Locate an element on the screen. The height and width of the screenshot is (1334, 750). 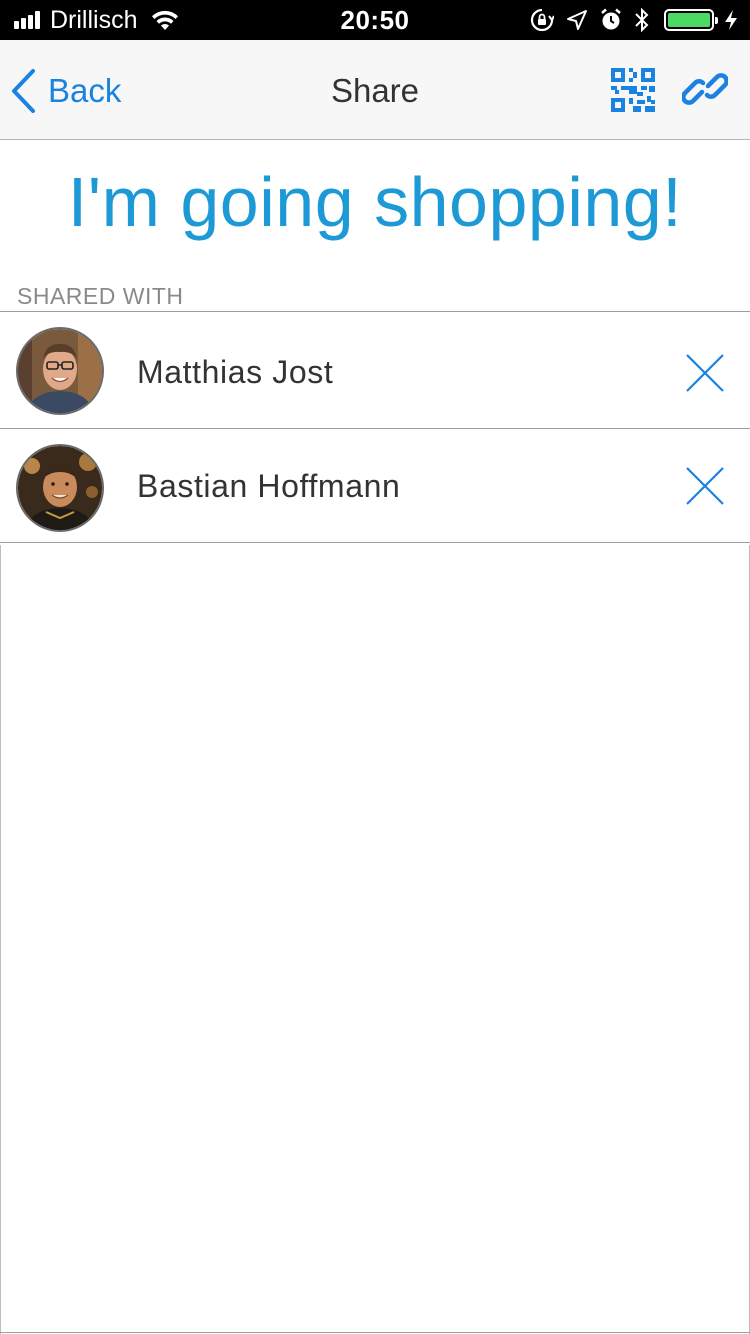
charging-icon is located at coordinates (731, 20).